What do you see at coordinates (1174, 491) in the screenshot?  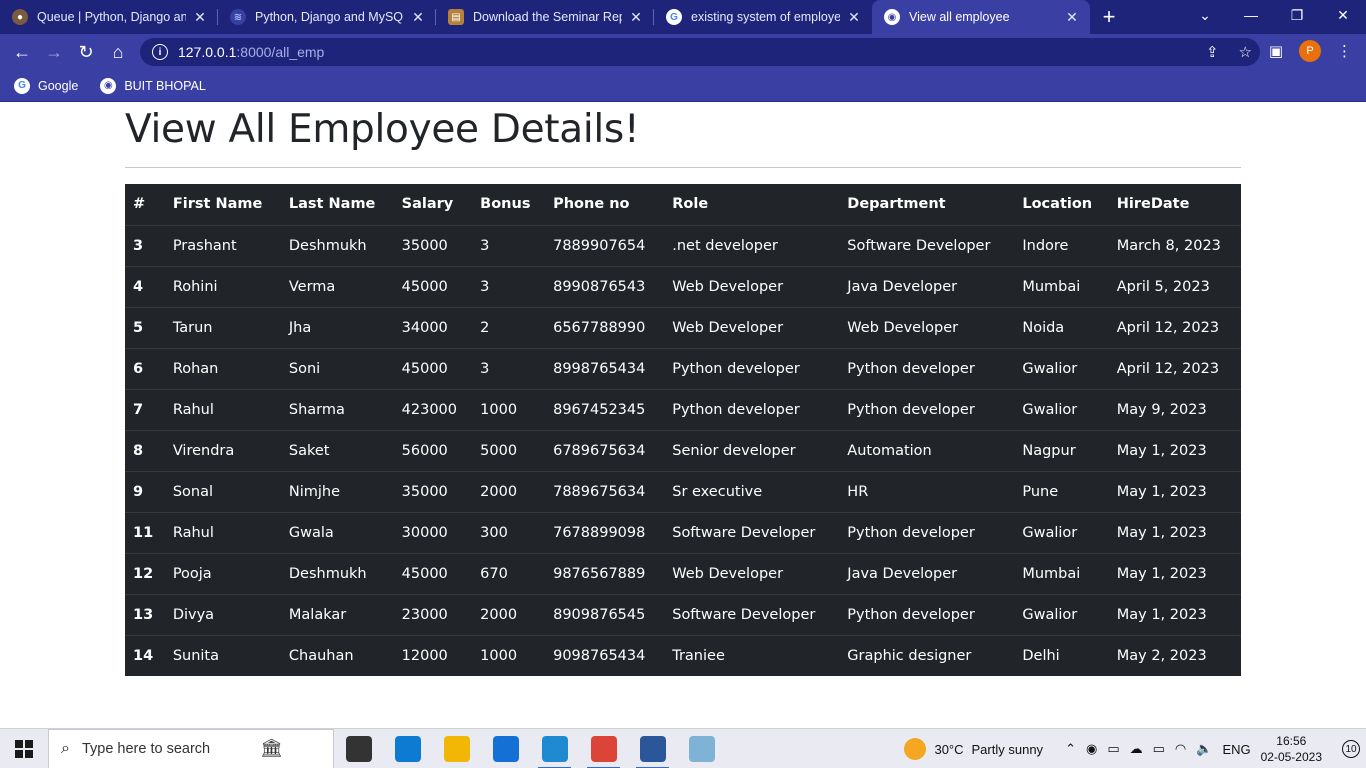 I see `table-cell: May 1, 2023` at bounding box center [1174, 491].